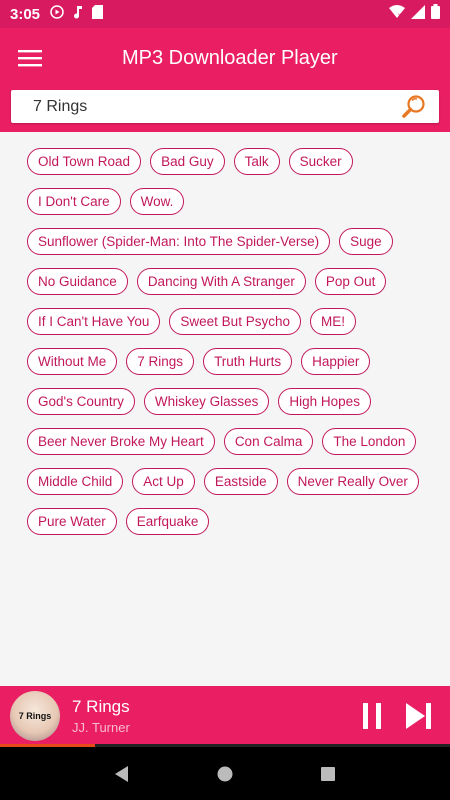  What do you see at coordinates (101, 706) in the screenshot?
I see `track-title: 7 Rings` at bounding box center [101, 706].